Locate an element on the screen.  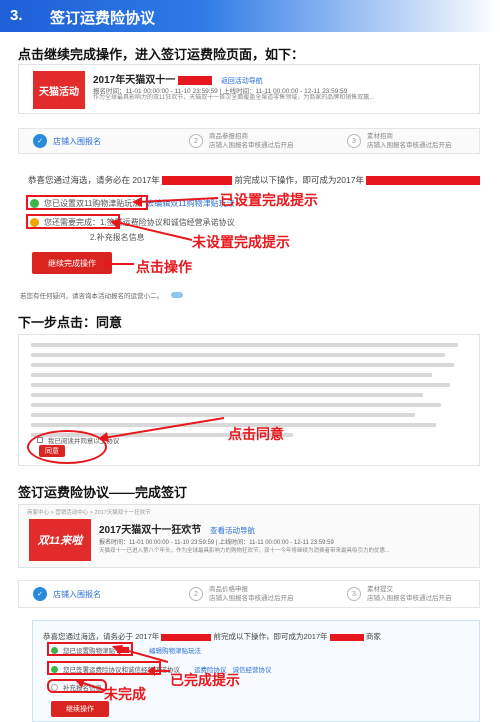
annotation-done: 已设置完成提示 is located at coordinates (269, 200).